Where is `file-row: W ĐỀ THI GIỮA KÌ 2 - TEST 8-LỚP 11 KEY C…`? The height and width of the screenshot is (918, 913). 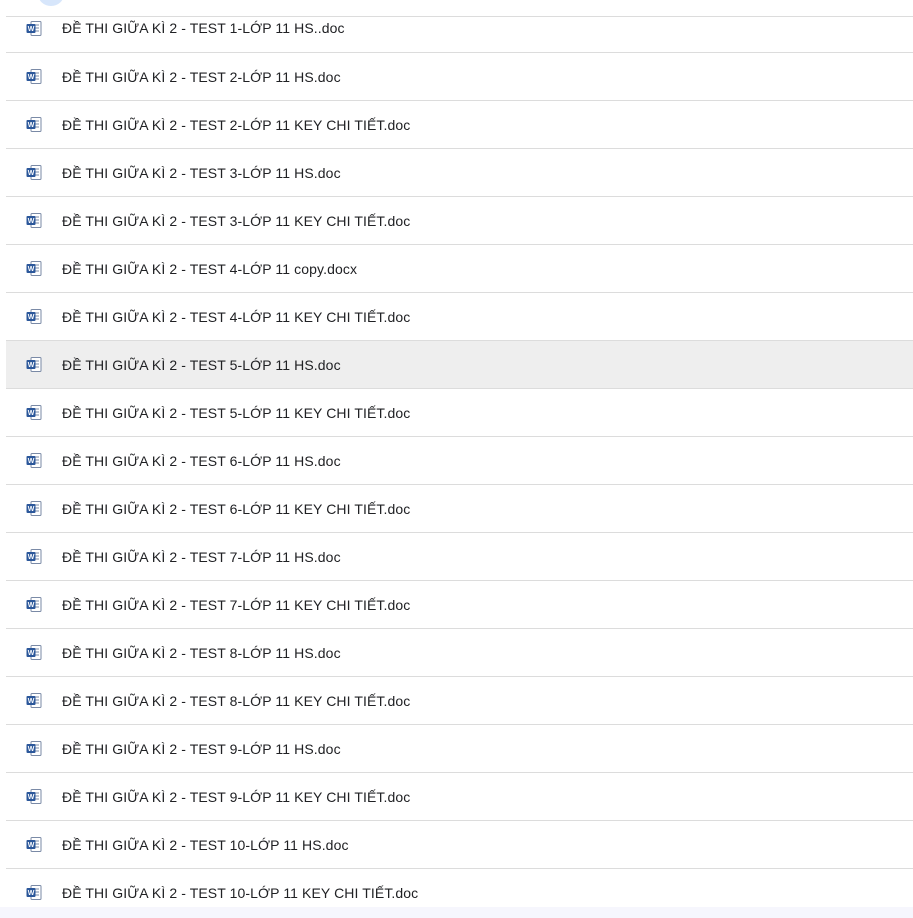
file-row: W ĐỀ THI GIỮA KÌ 2 - TEST 8-LỚP 11 KEY C… is located at coordinates (459, 701).